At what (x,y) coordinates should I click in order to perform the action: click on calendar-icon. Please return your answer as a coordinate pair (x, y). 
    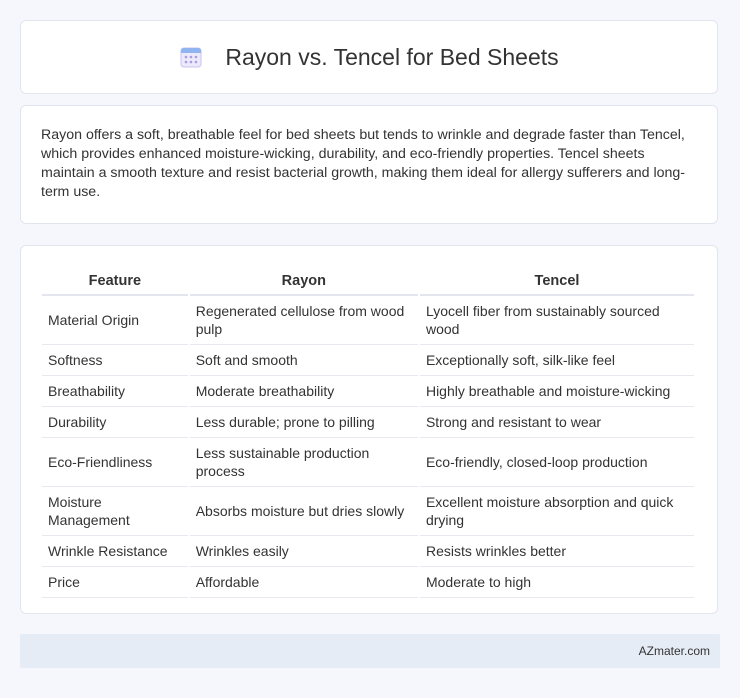
    Looking at the image, I should click on (191, 57).